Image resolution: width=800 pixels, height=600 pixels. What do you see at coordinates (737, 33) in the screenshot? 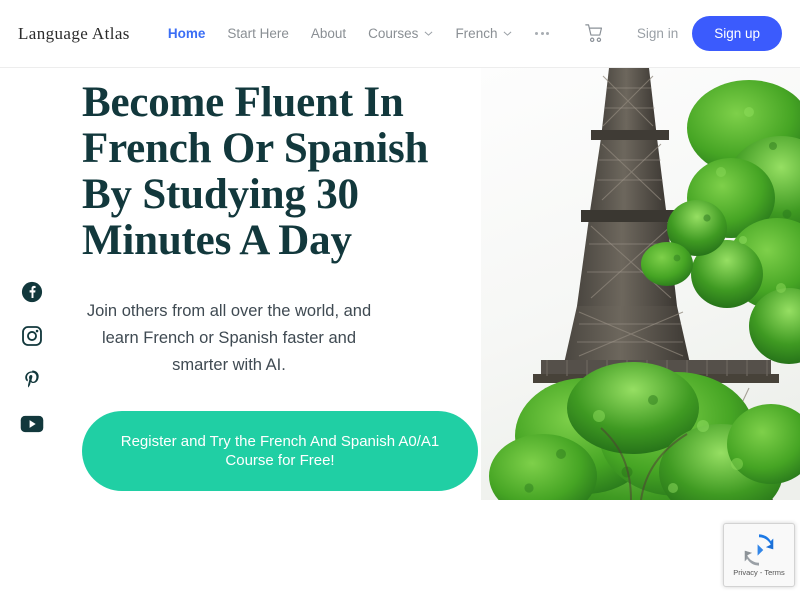
I see `sign-up-button: Sign up` at bounding box center [737, 33].